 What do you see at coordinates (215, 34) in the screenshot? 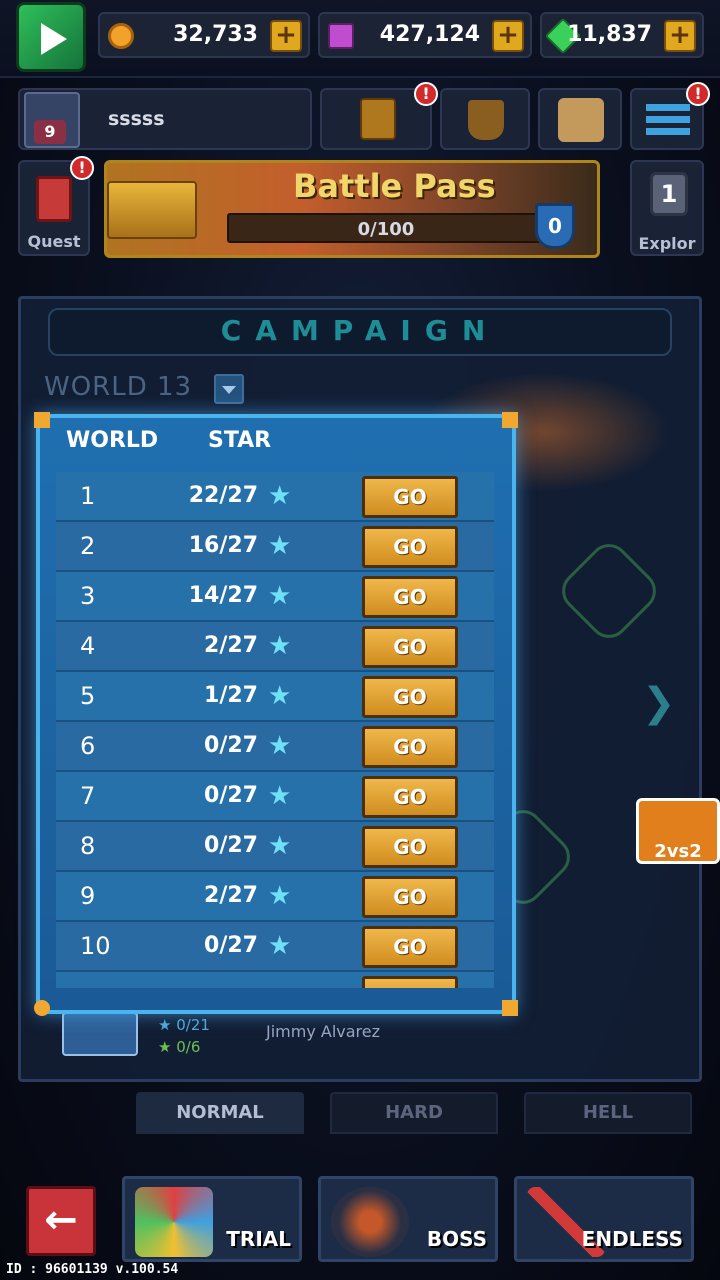
I see `gold-value: 32,733` at bounding box center [215, 34].